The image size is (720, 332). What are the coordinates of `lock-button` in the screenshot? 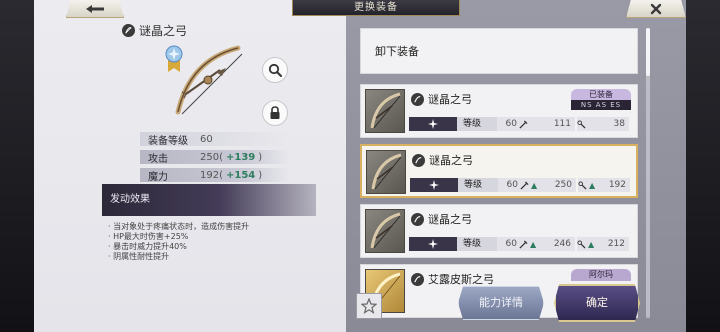 It's located at (275, 113).